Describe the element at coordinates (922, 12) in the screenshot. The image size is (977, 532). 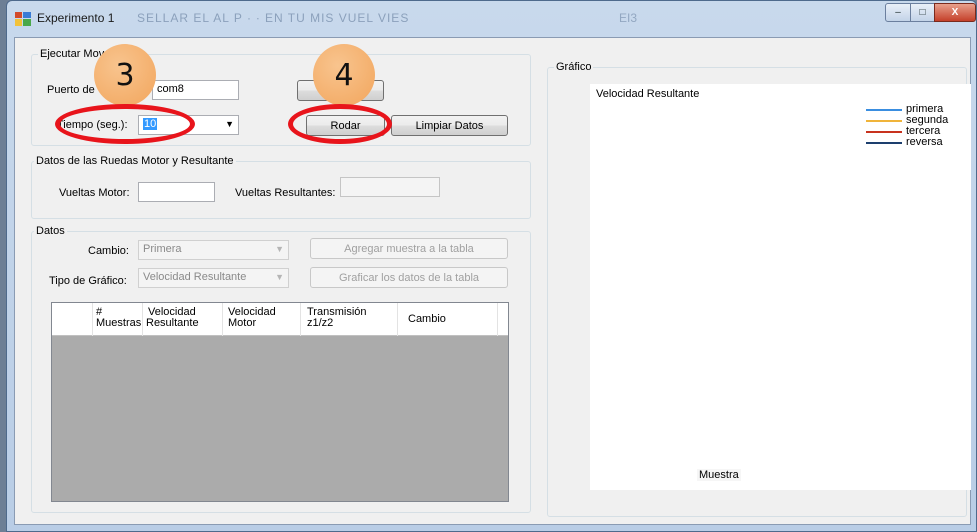
I see `maximize-button: □` at that location.